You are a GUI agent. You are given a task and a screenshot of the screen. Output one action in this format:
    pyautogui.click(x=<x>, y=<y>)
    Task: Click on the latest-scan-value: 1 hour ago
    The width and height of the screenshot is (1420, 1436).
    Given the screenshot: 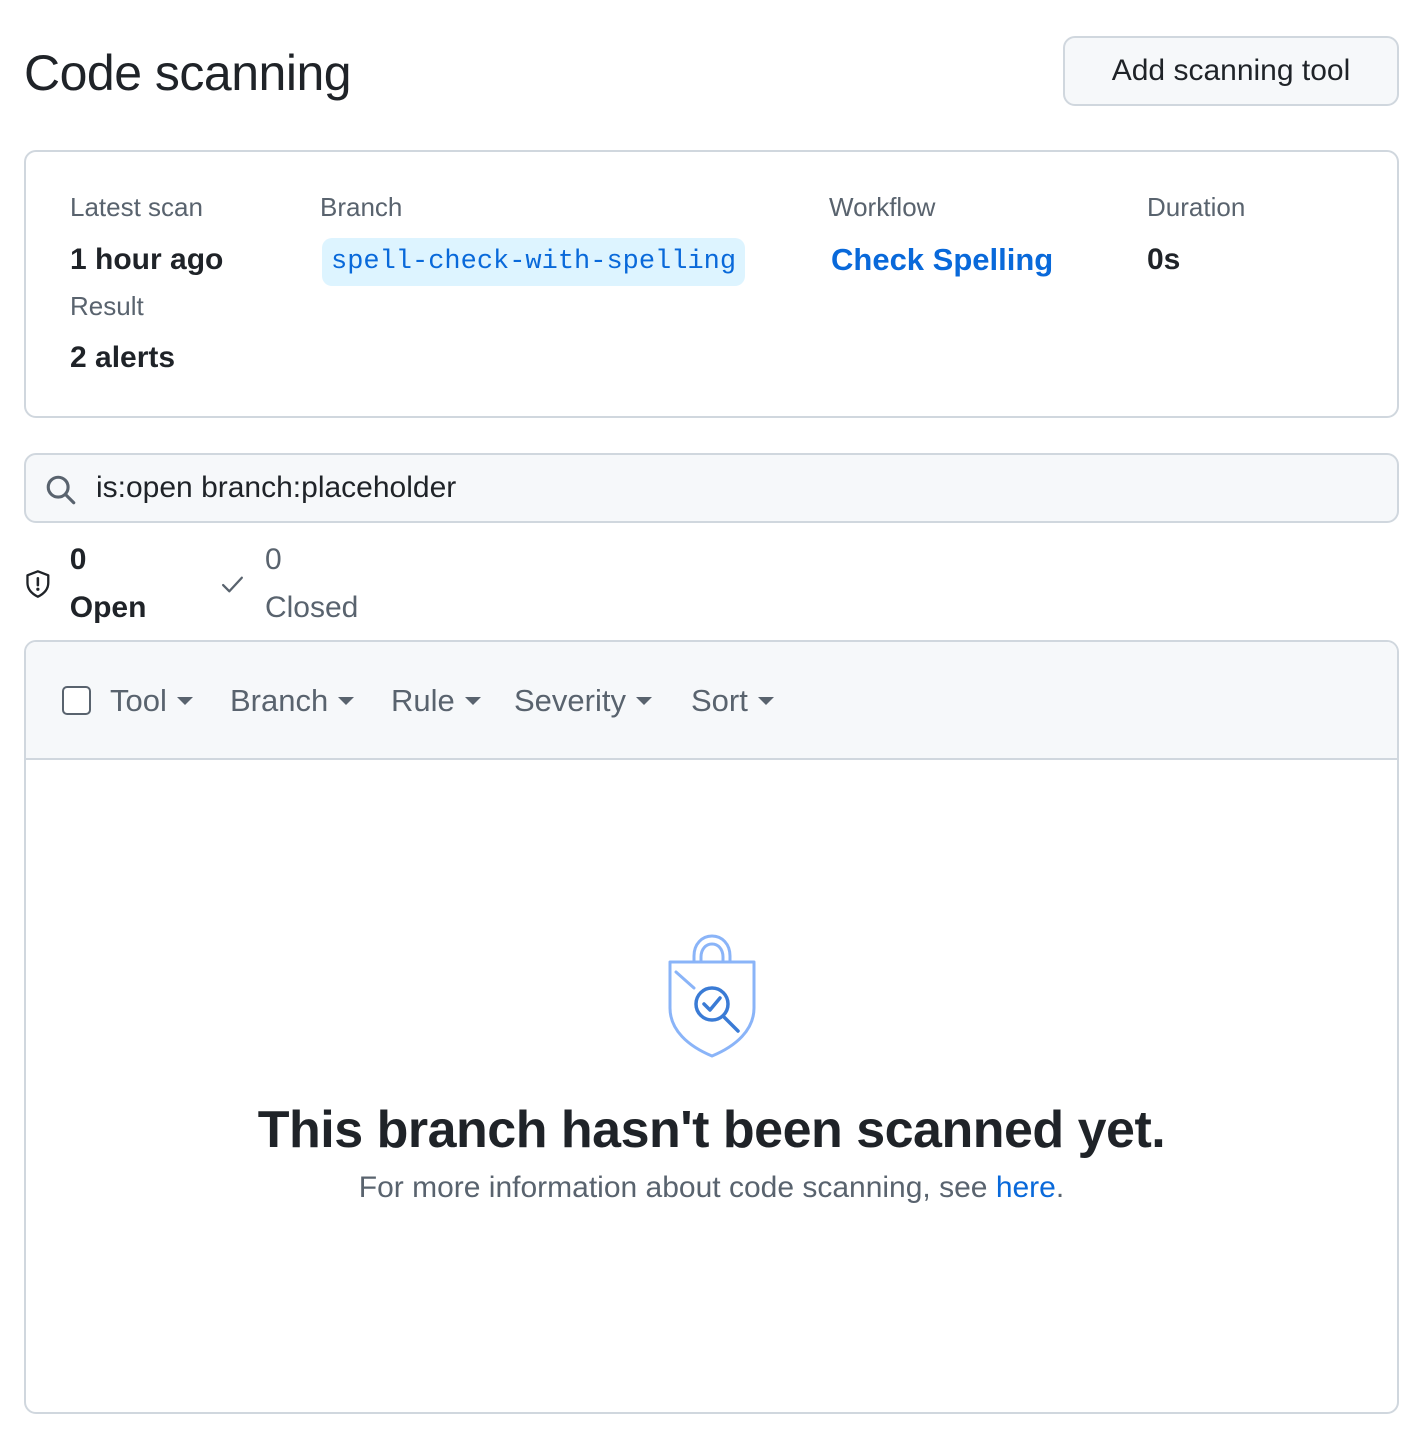 What is the action you would take?
    pyautogui.click(x=147, y=259)
    